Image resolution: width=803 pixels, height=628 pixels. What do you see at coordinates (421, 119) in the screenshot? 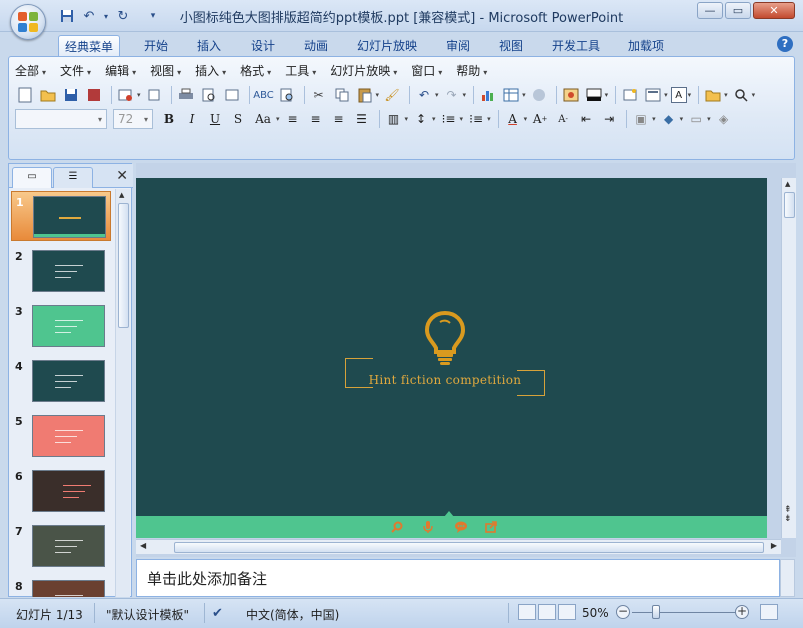
I see `line-spacing-icon: ↕` at bounding box center [421, 119].